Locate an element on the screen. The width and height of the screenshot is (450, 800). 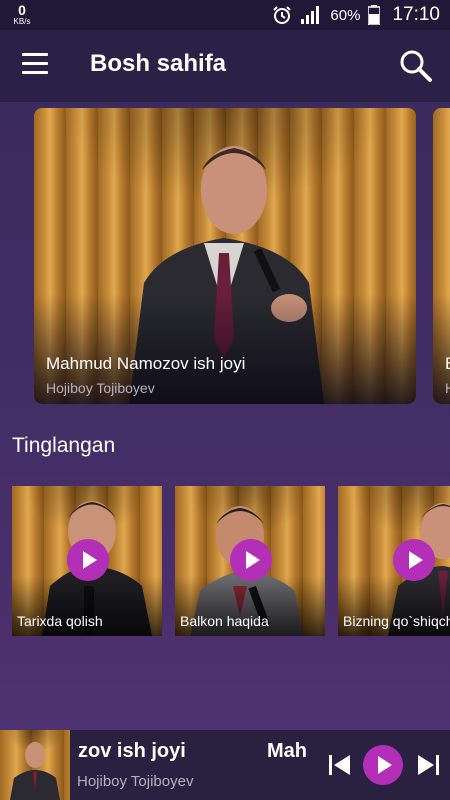
now-playing-subtitle: Hojiboy Tojiboyev is located at coordinates (135, 781).